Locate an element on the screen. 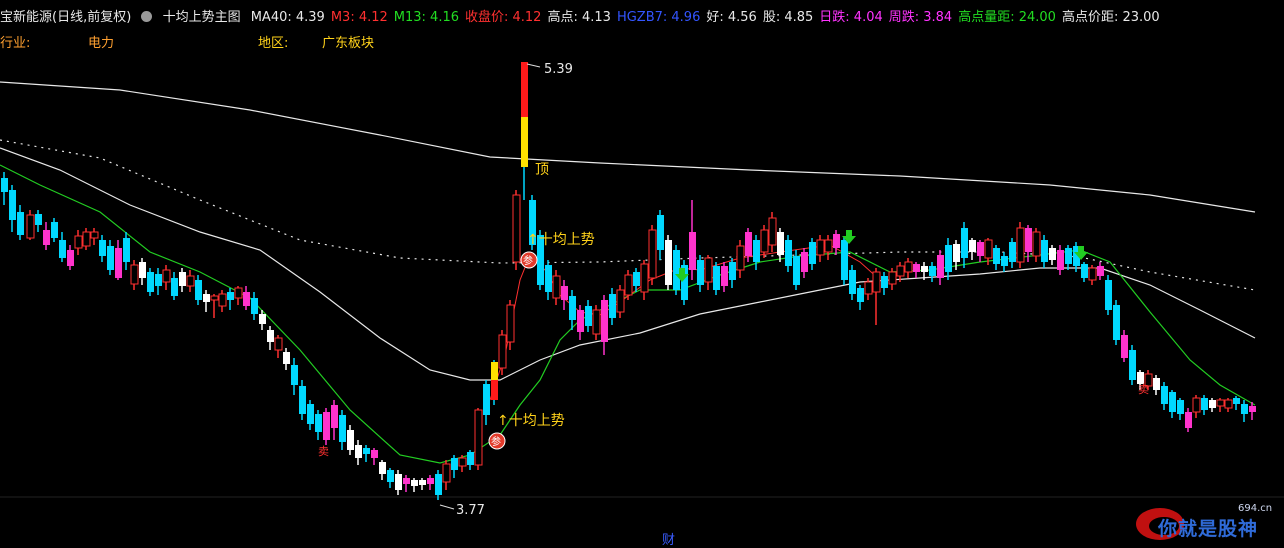  badge-2: 参 is located at coordinates (497, 441).